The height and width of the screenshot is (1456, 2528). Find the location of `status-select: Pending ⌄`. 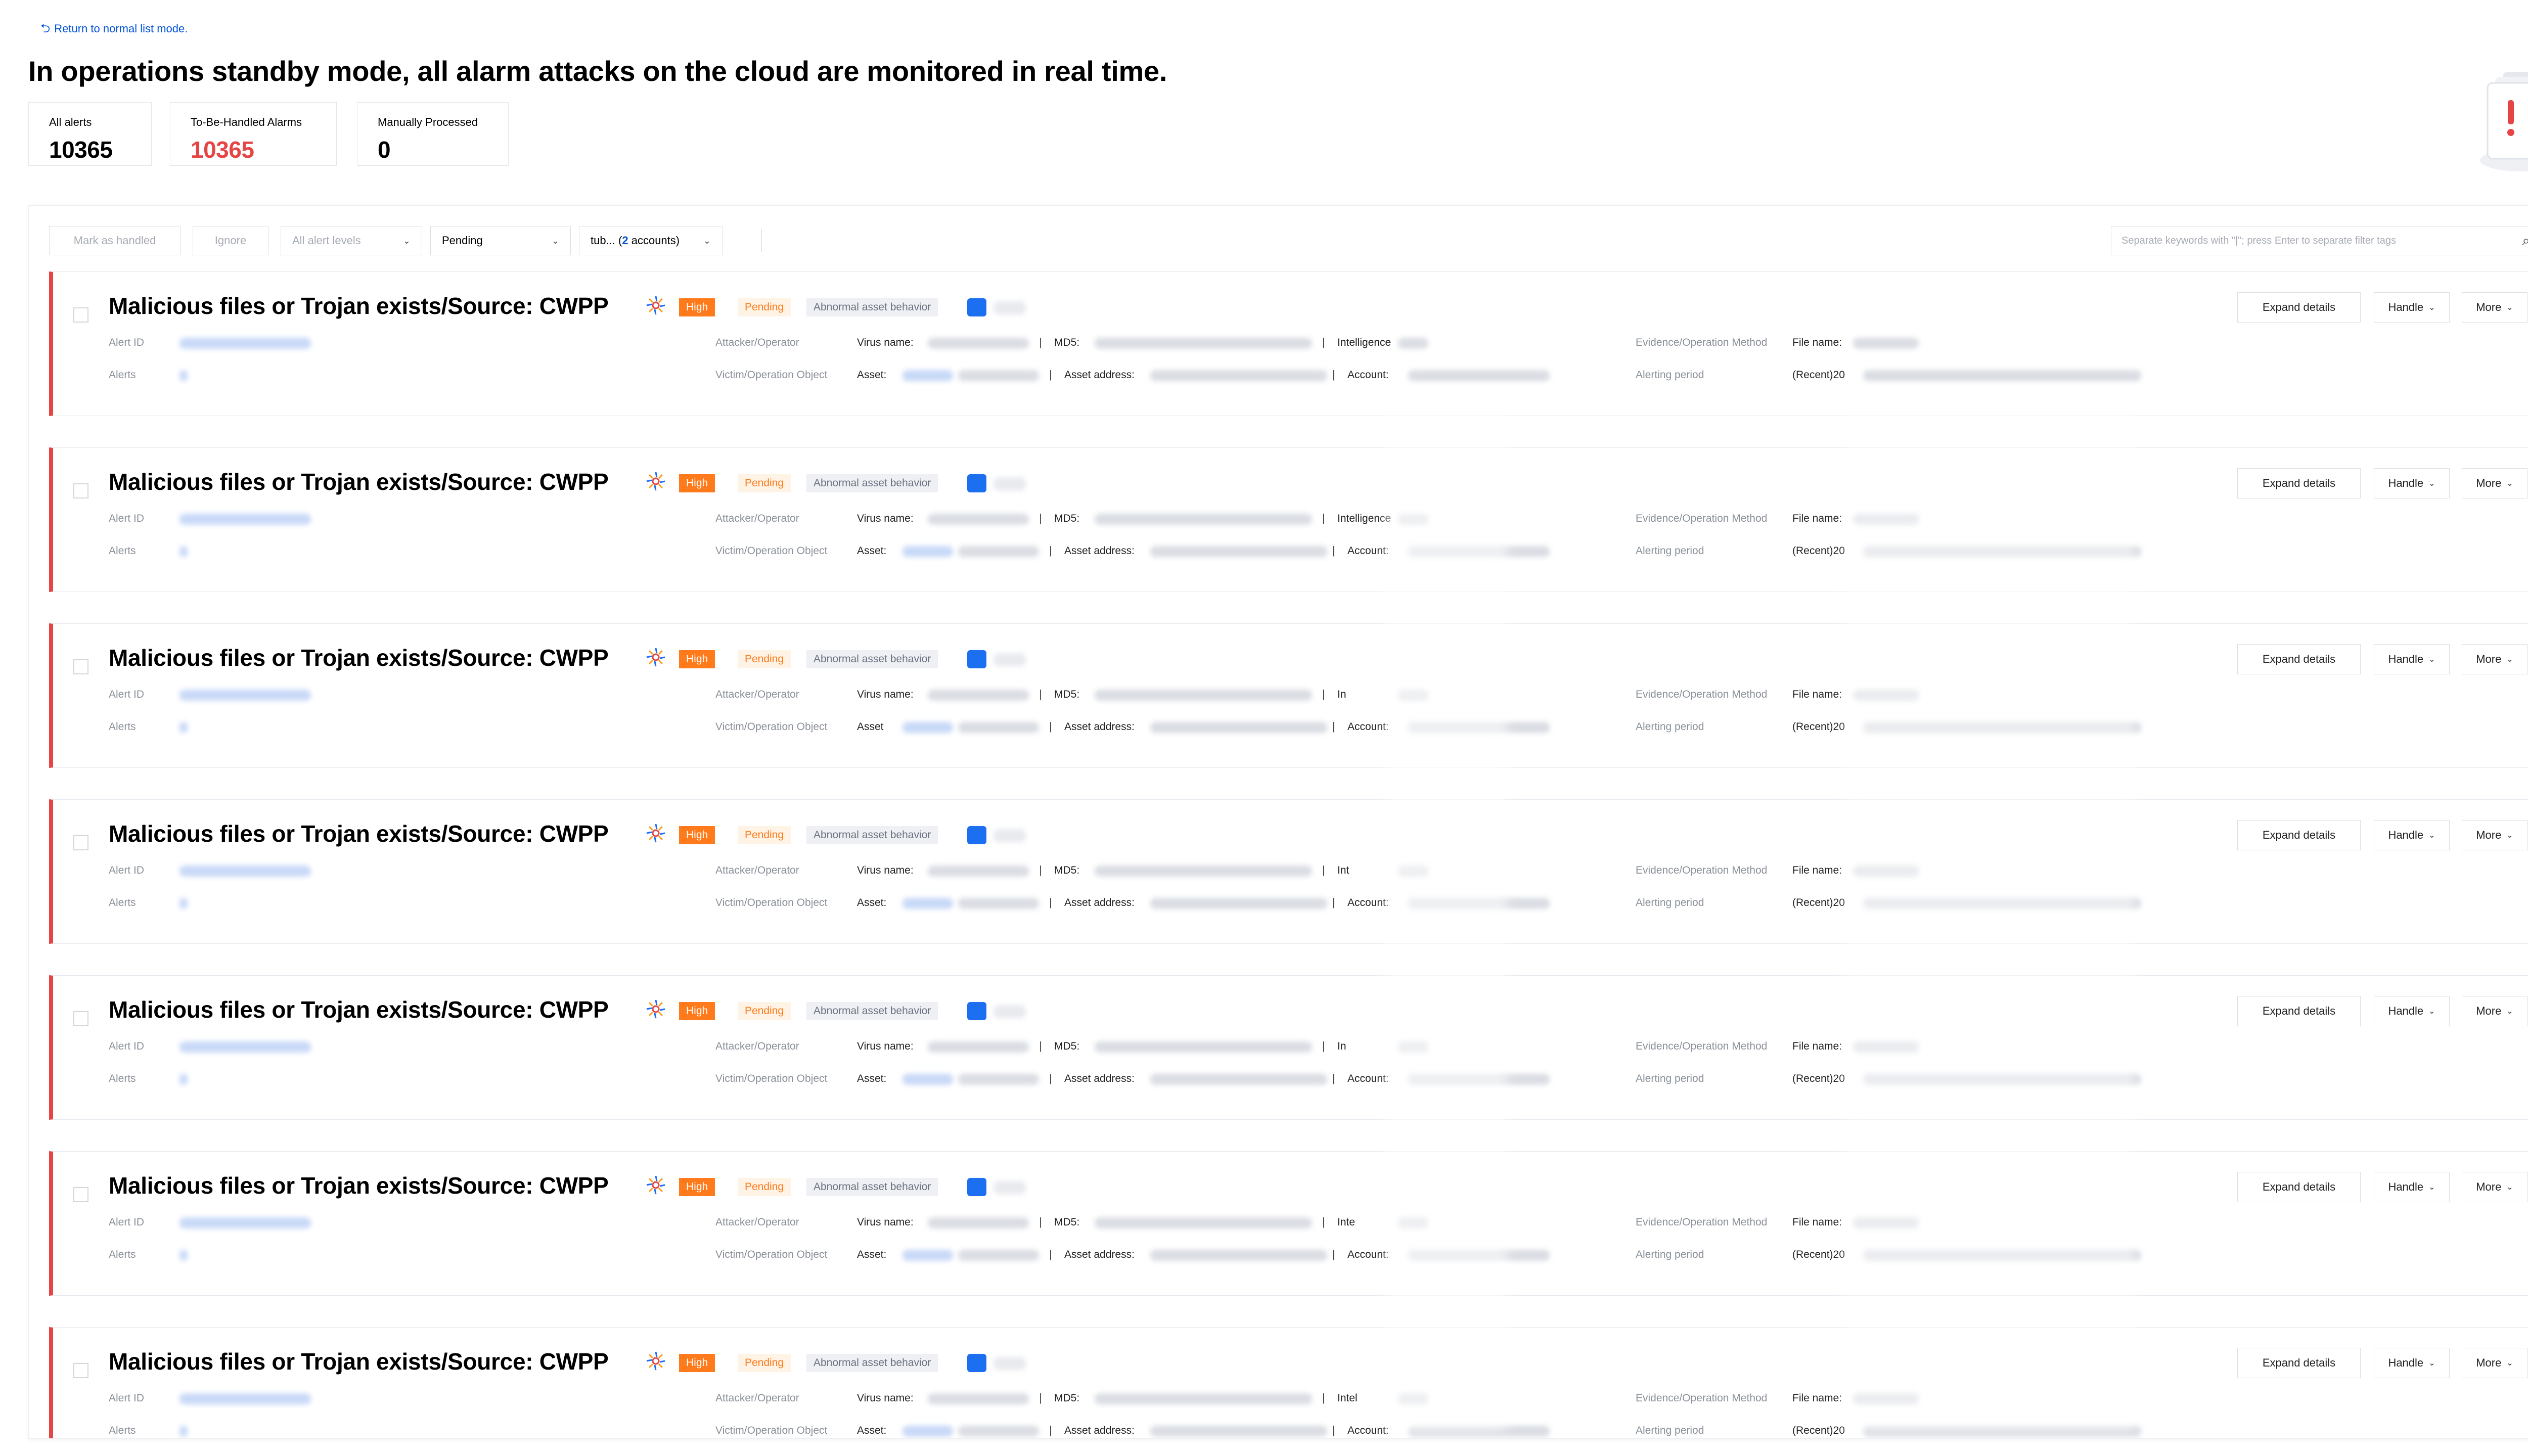

status-select: Pending ⌄ is located at coordinates (501, 240).